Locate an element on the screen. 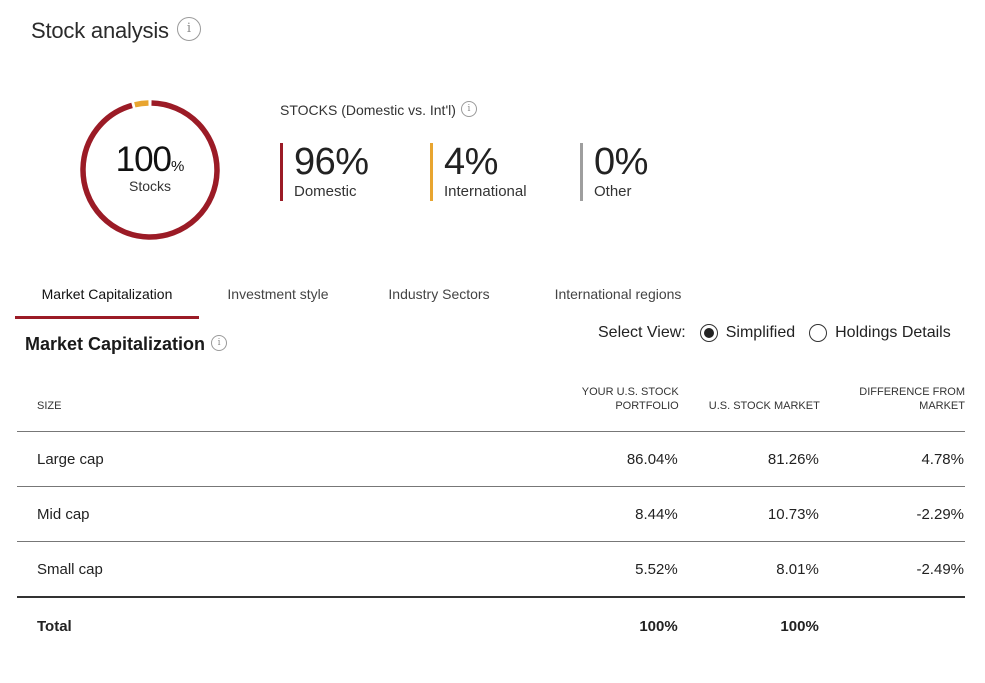 Image resolution: width=985 pixels, height=683 pixels. cell-market: 8.01% is located at coordinates (797, 569).